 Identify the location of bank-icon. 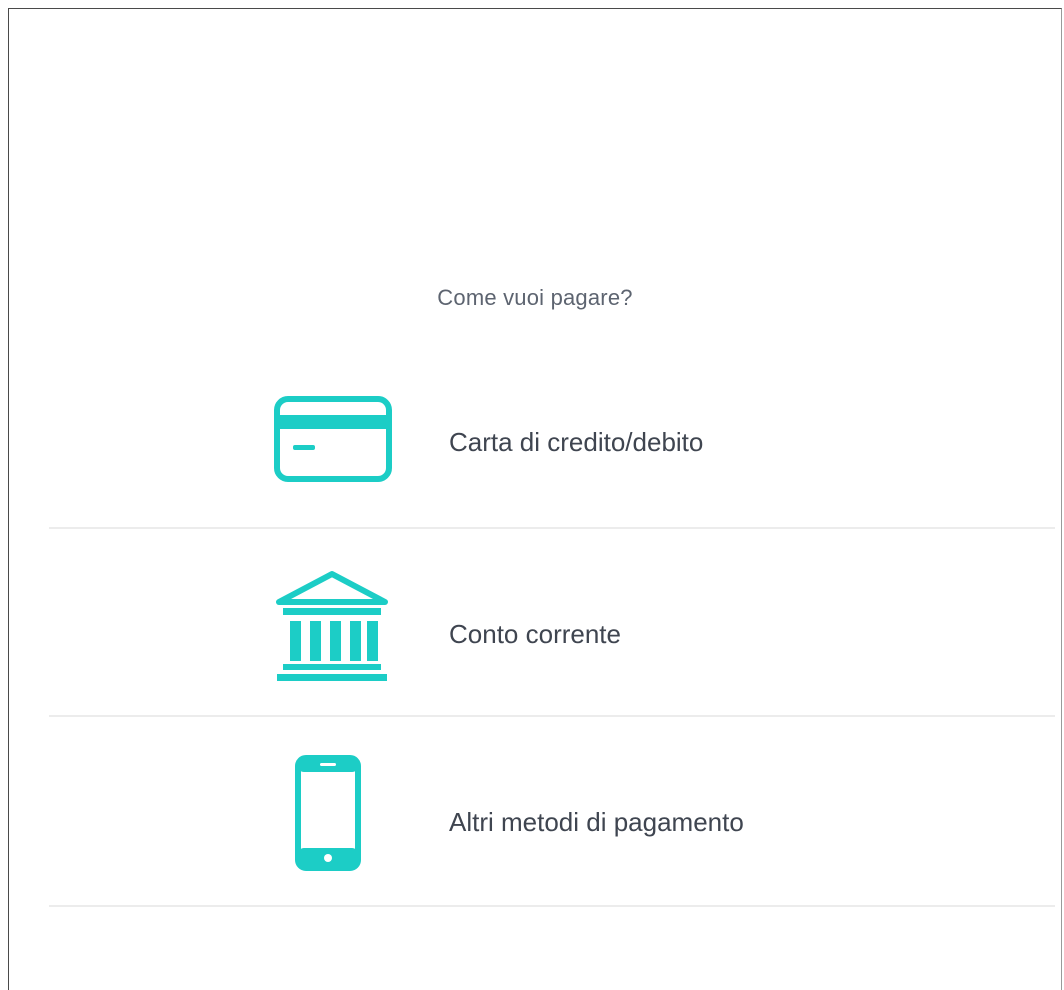
(332, 626).